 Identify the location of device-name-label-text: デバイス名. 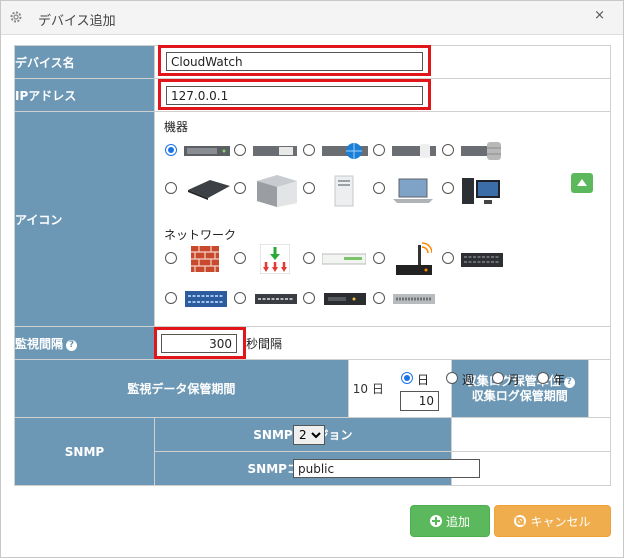
(45, 62).